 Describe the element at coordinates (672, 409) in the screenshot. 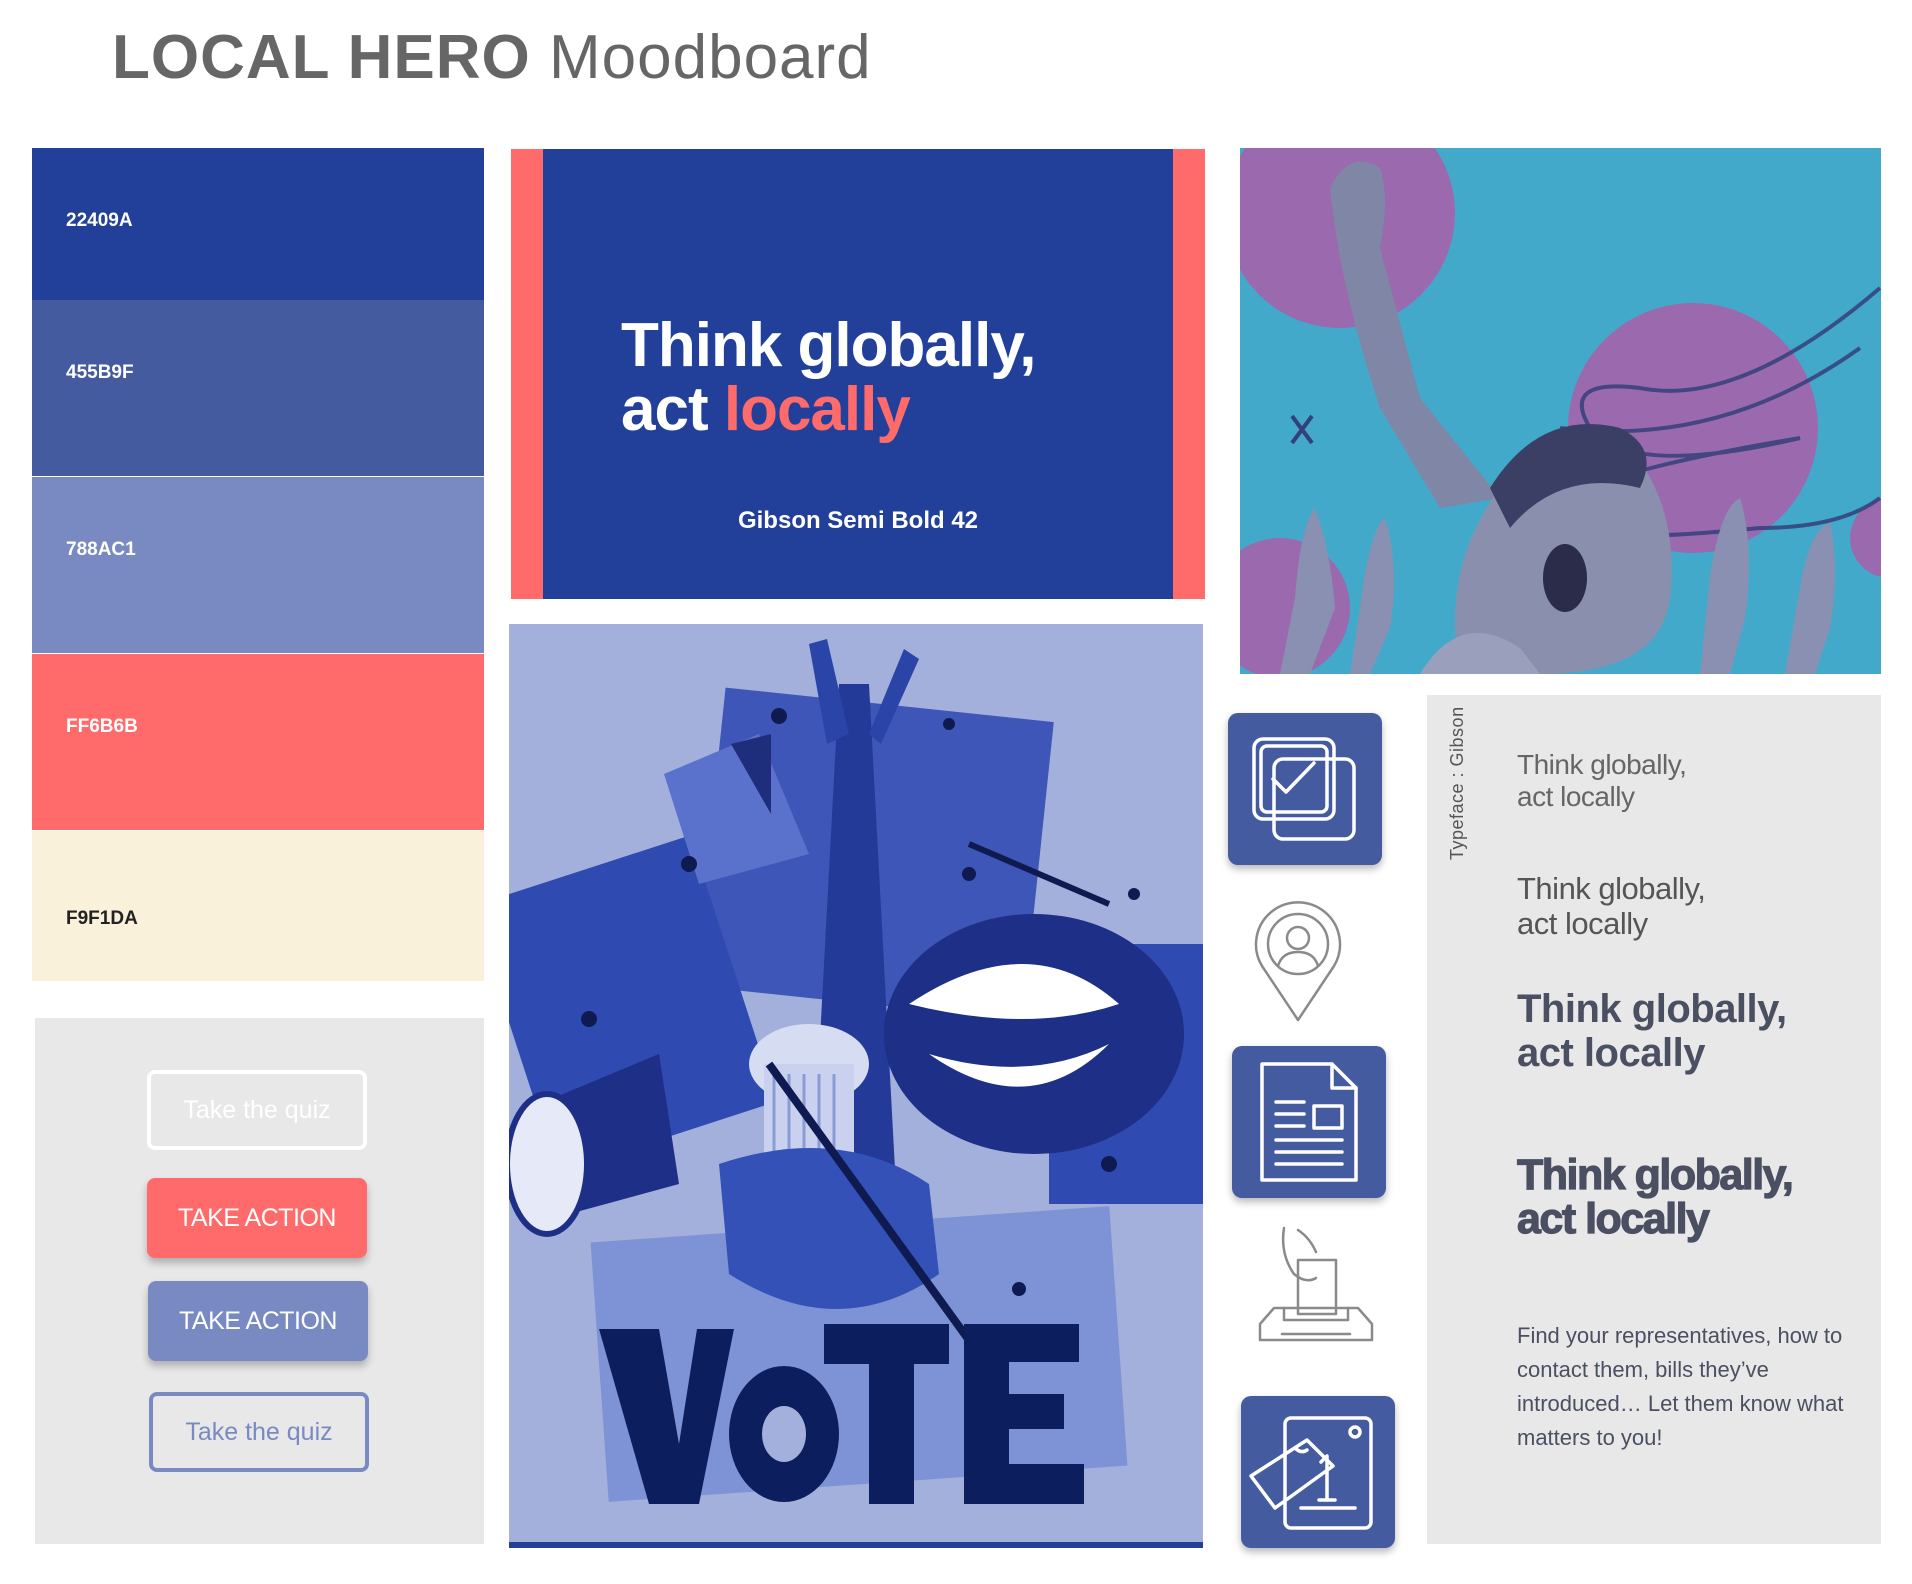

I see `headline-line-2-prefix: act` at that location.